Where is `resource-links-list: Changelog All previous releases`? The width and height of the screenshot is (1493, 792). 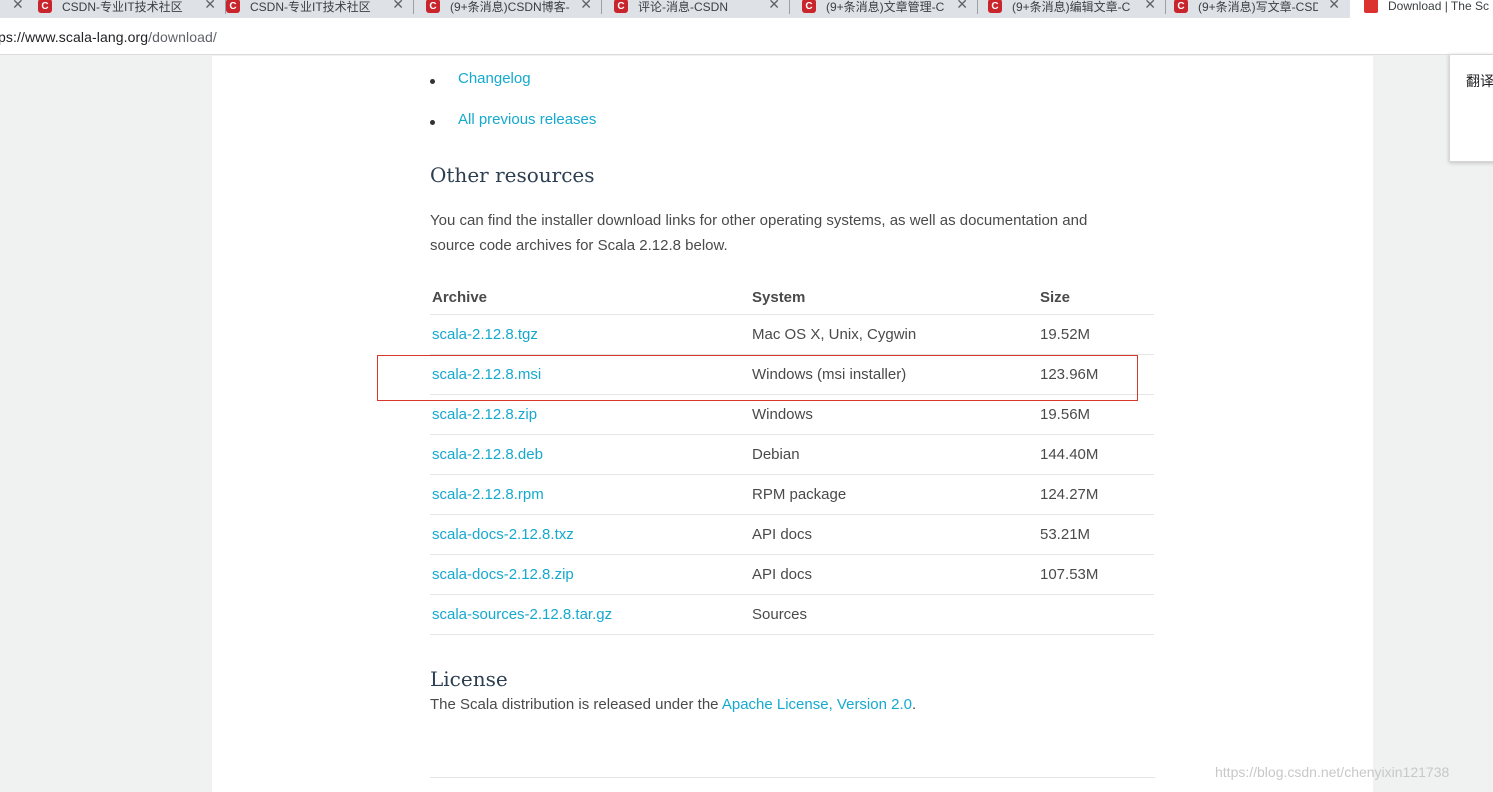
resource-links-list: Changelog All previous releases is located at coordinates (513, 111).